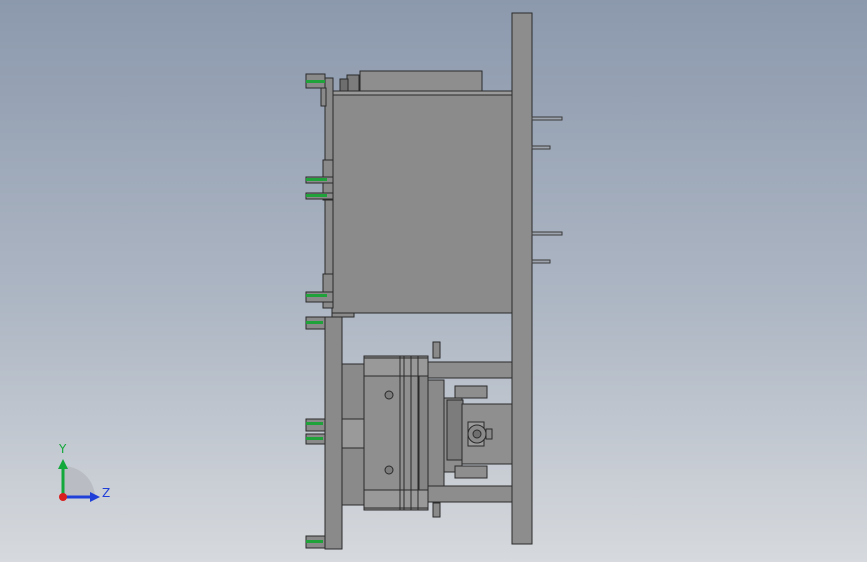 This screenshot has width=867, height=562. I want to click on ejector-pins, so click(547, 190).